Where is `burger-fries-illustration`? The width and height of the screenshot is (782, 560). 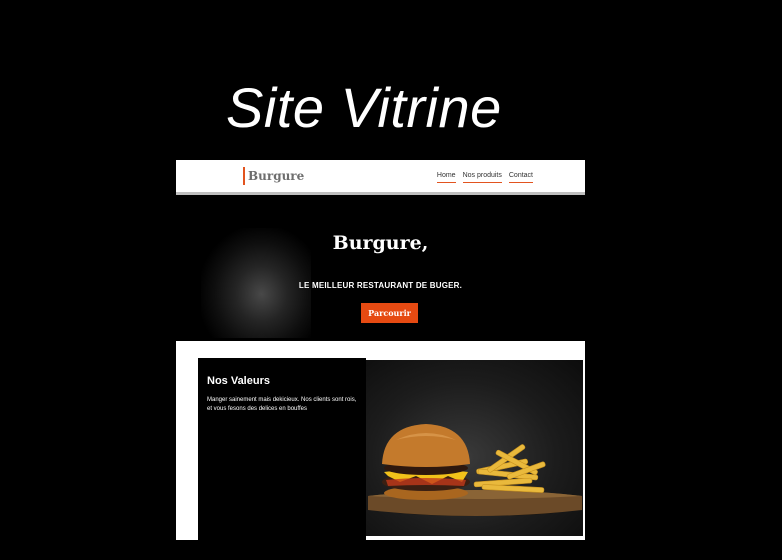
burger-fries-illustration is located at coordinates (475, 470).